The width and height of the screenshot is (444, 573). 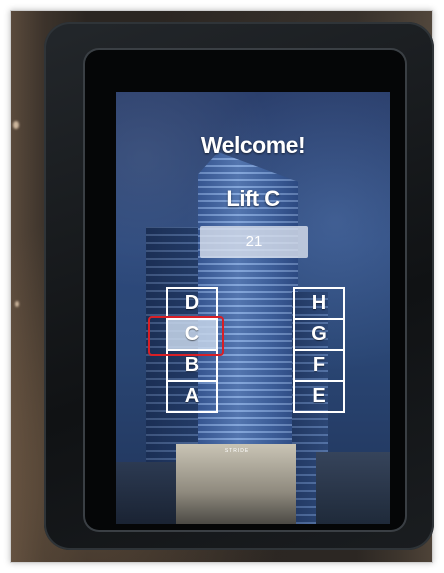 What do you see at coordinates (192, 304) in the screenshot?
I see `lift-button-d: D` at bounding box center [192, 304].